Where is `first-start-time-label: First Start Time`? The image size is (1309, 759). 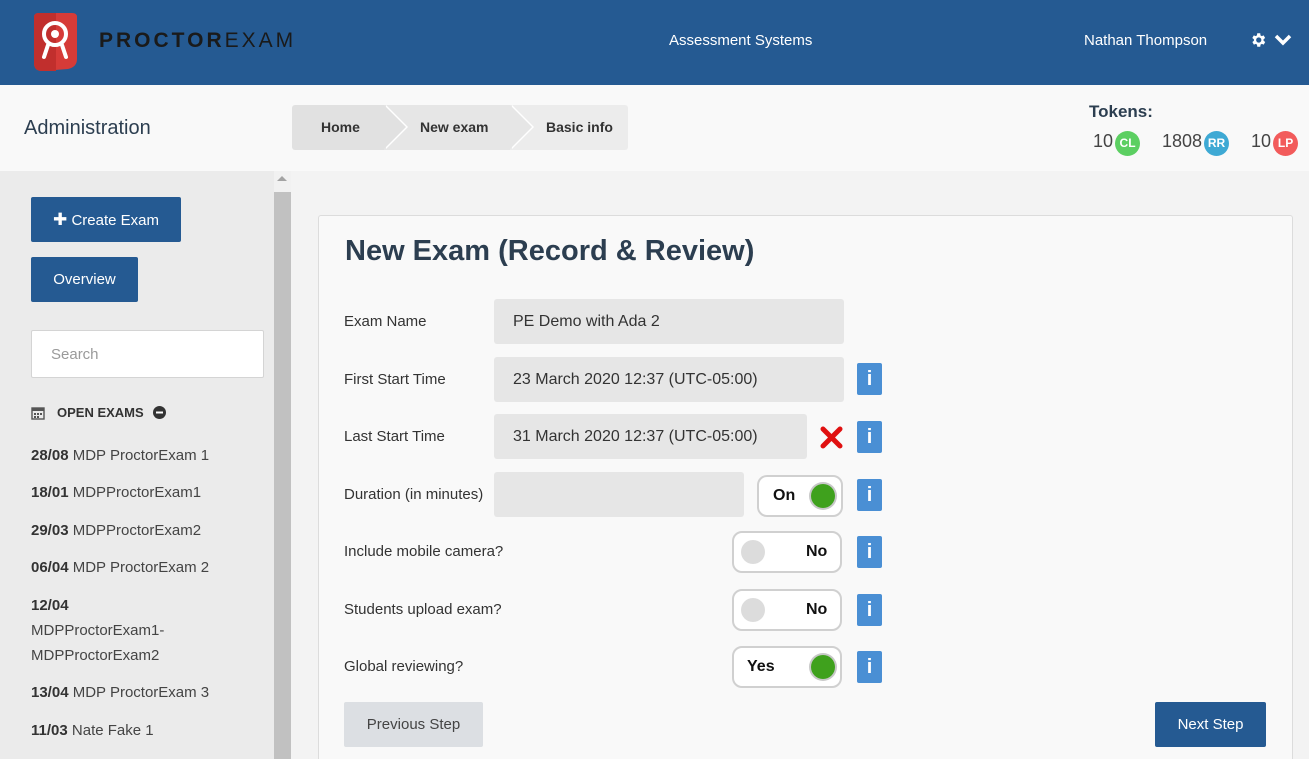
first-start-time-label: First Start Time is located at coordinates (395, 379).